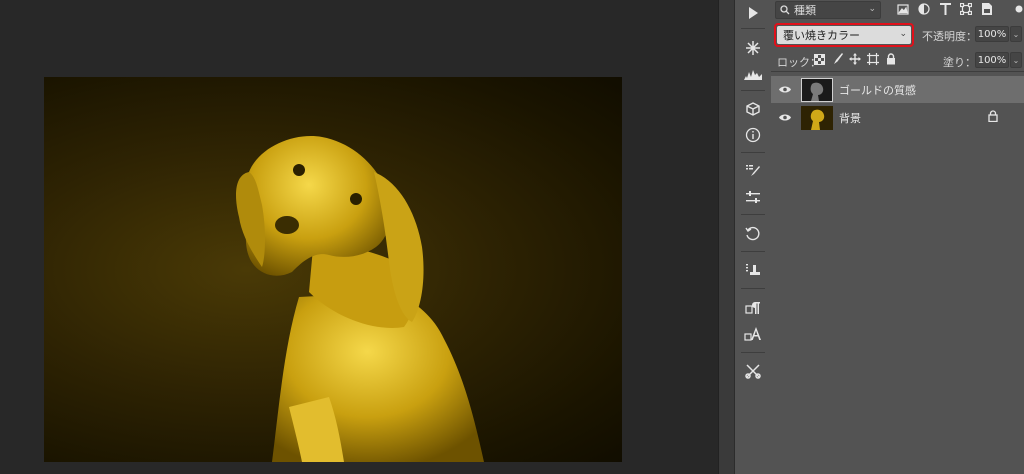 Image resolution: width=1024 pixels, height=474 pixels. What do you see at coordinates (753, 234) in the screenshot?
I see `history-icon` at bounding box center [753, 234].